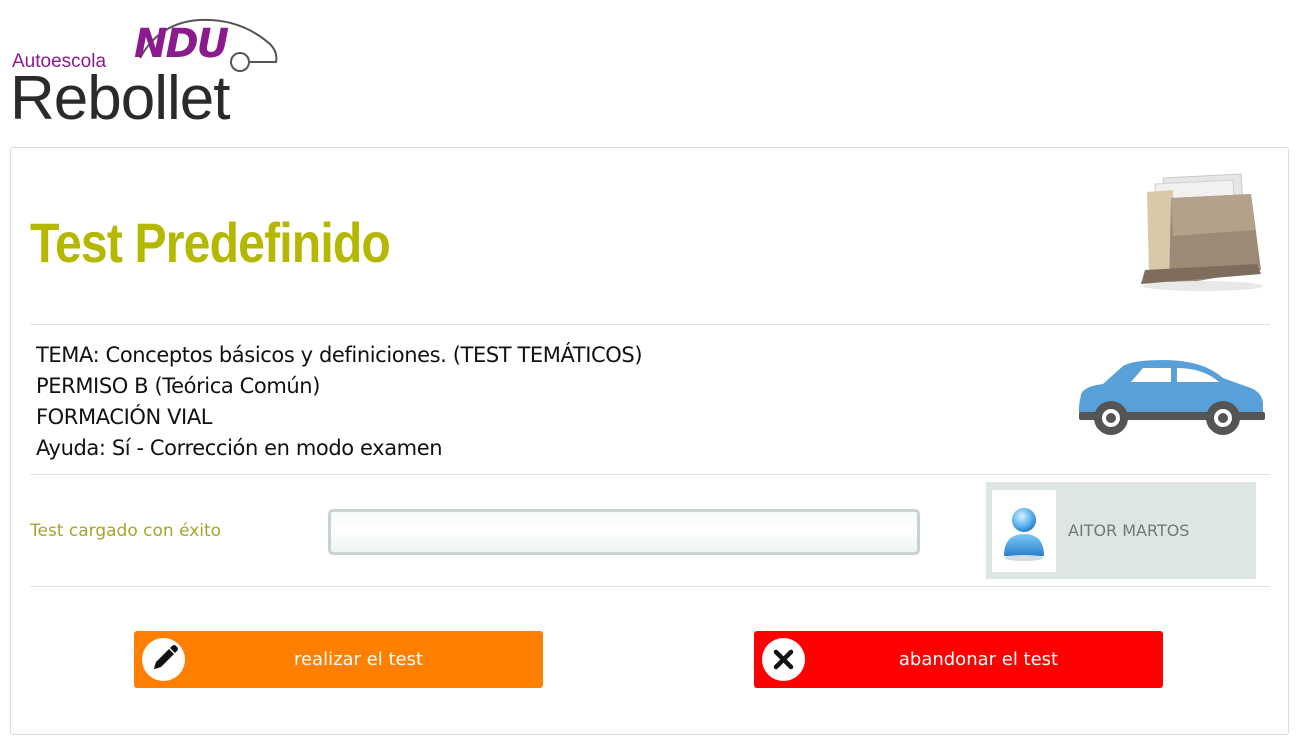 Image resolution: width=1296 pixels, height=740 pixels. I want to click on start-test-button: realizar el test, so click(338, 659).